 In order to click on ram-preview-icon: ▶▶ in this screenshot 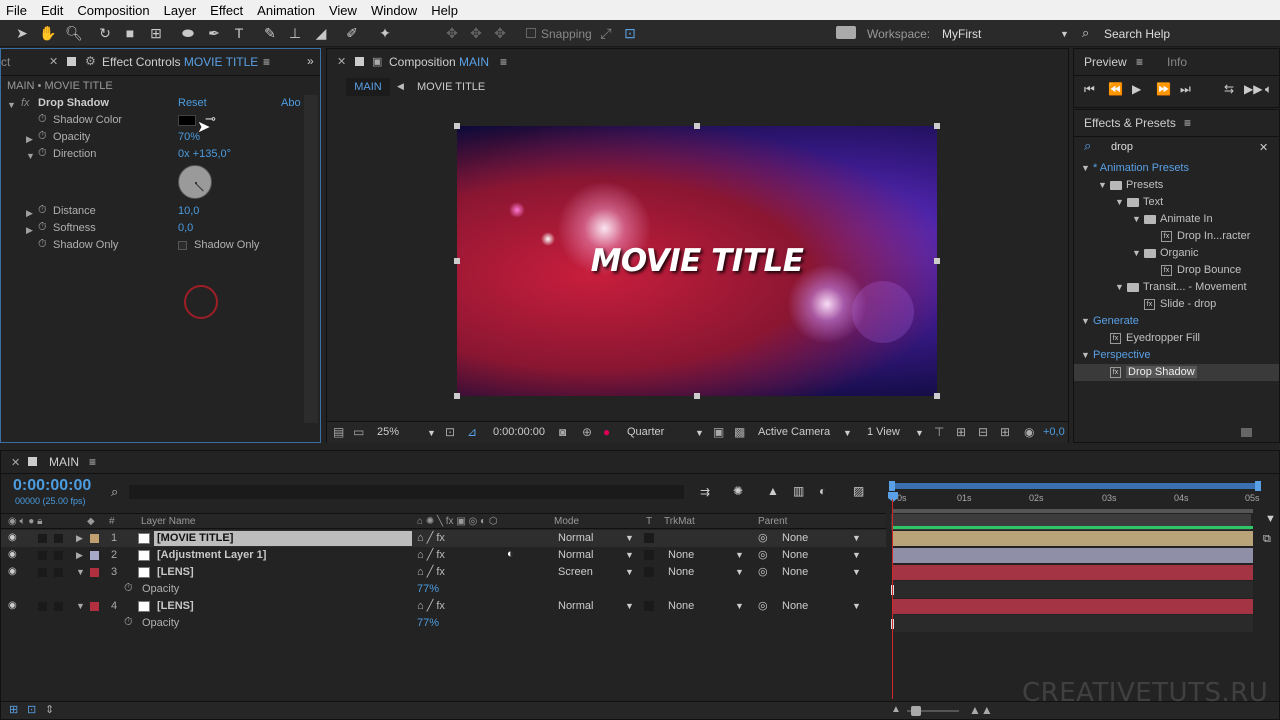, I will do `click(1253, 89)`.